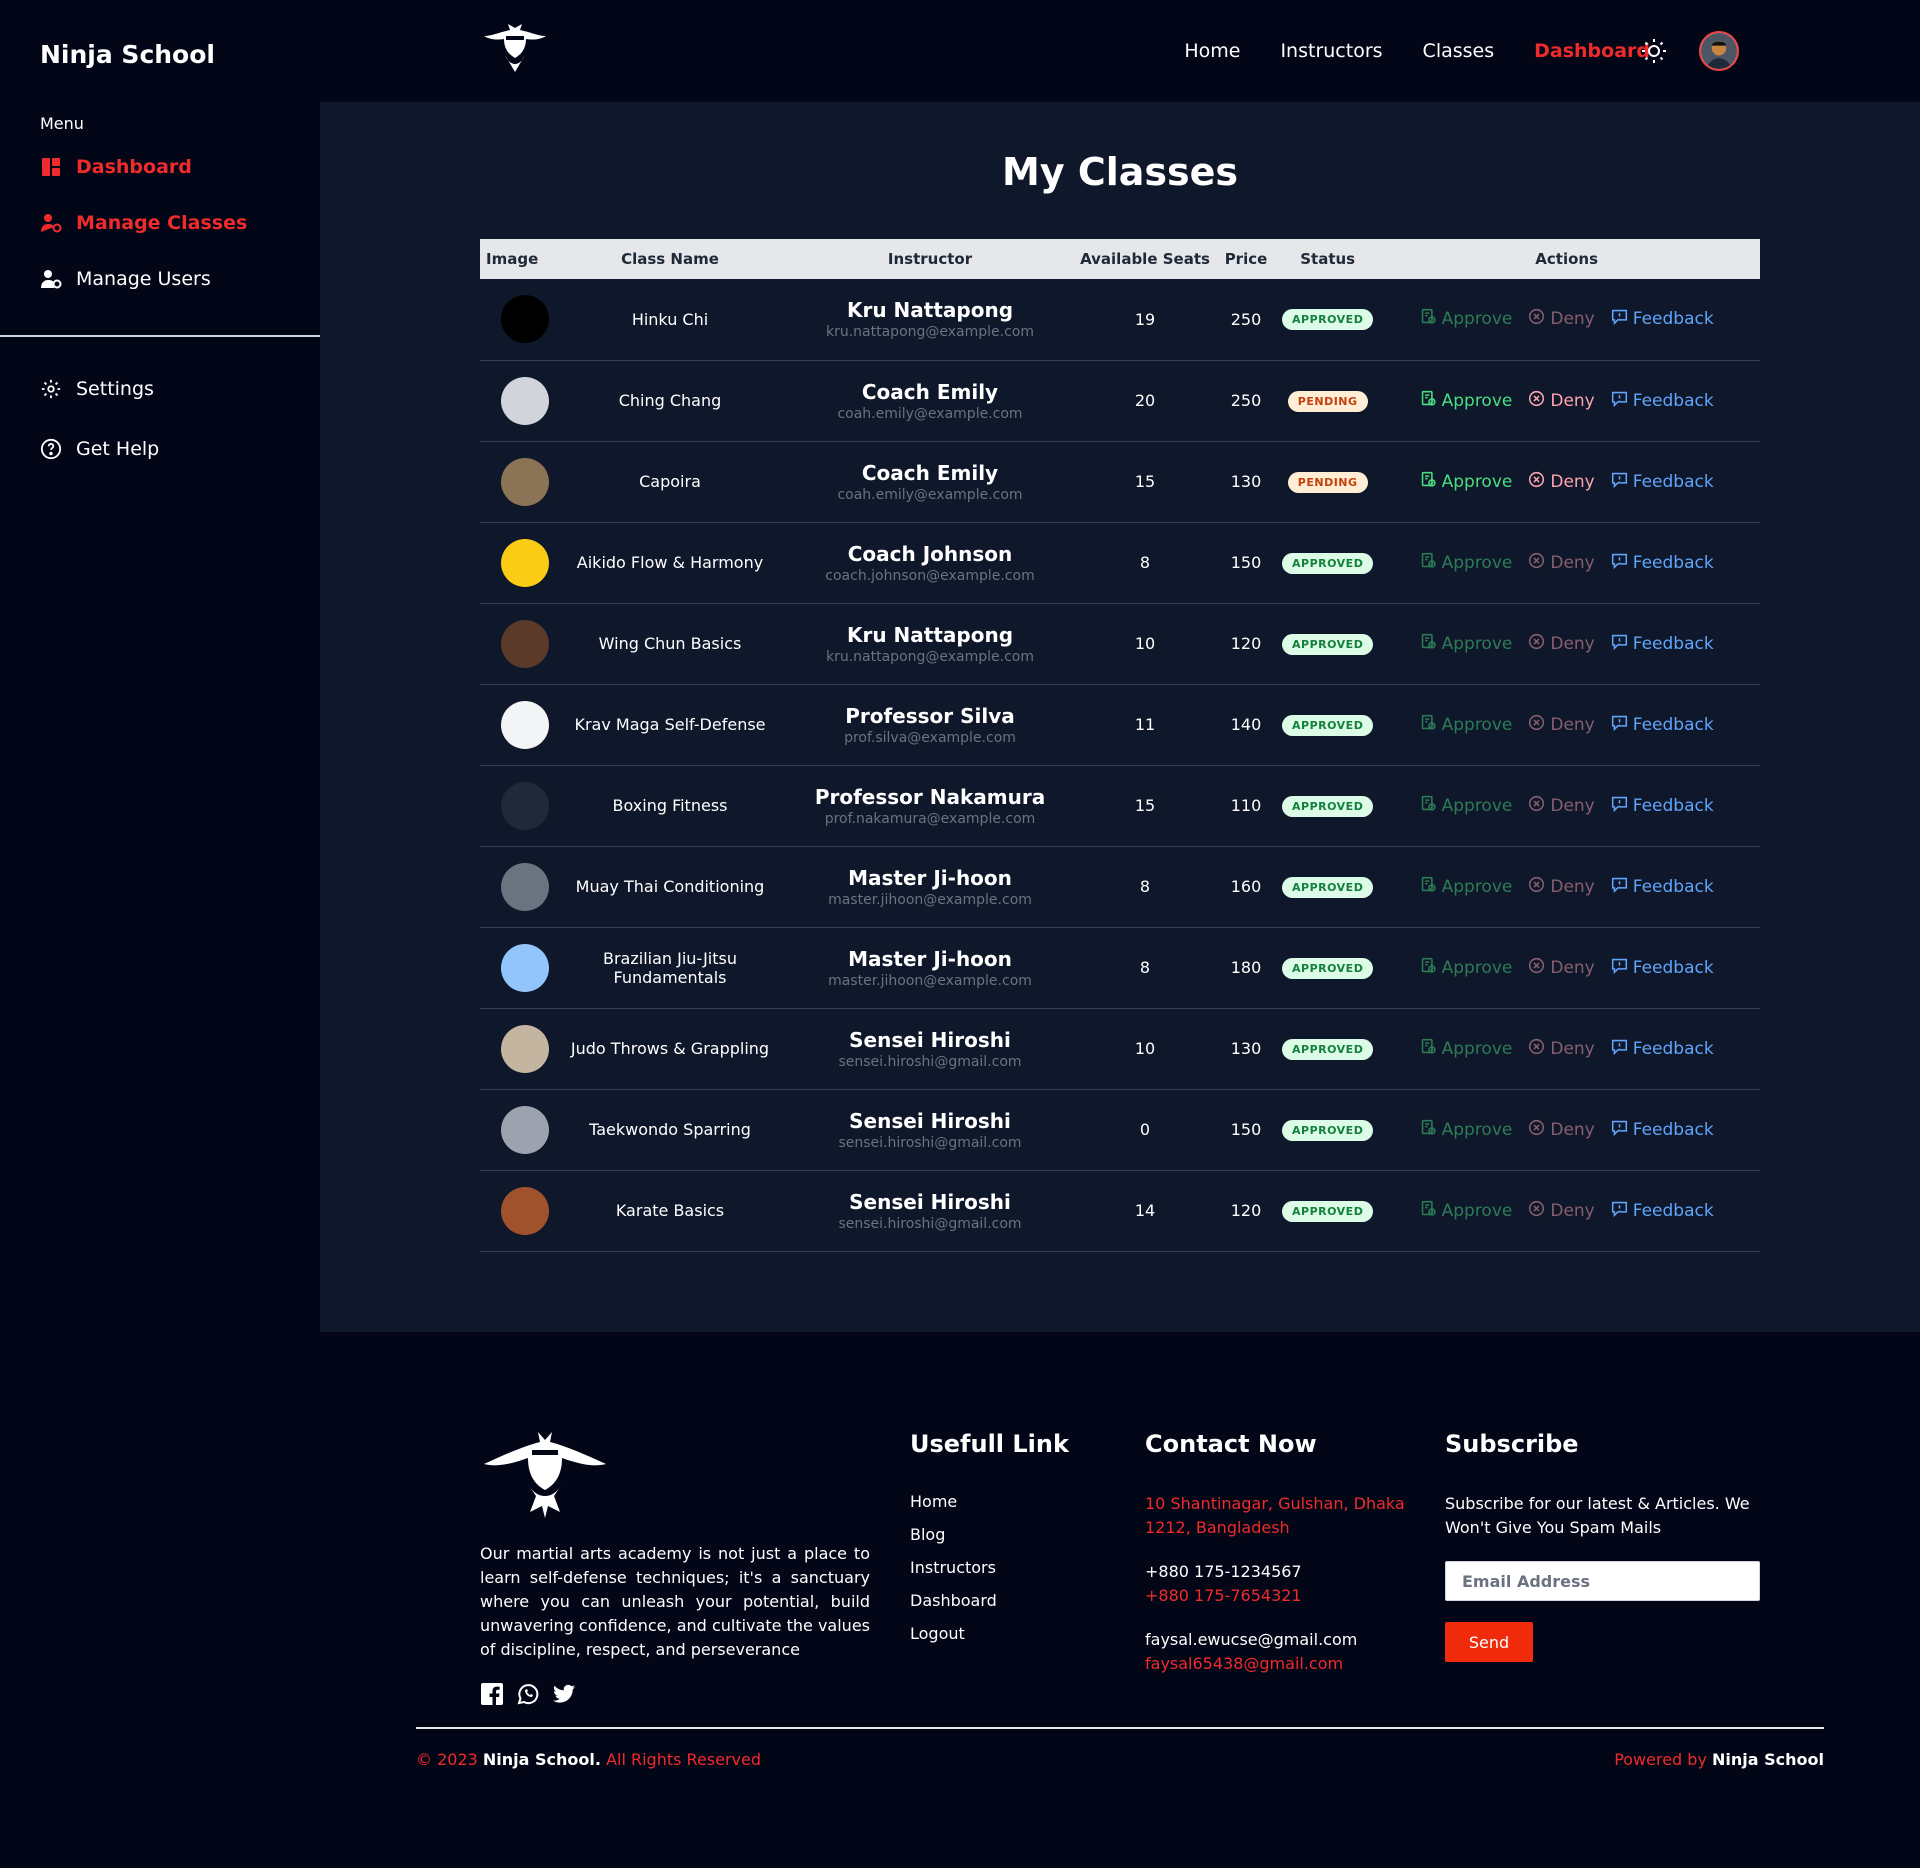 The width and height of the screenshot is (1920, 1868). What do you see at coordinates (1280, 1596) in the screenshot?
I see `contact-phone-secondary: +880 175-7654321` at bounding box center [1280, 1596].